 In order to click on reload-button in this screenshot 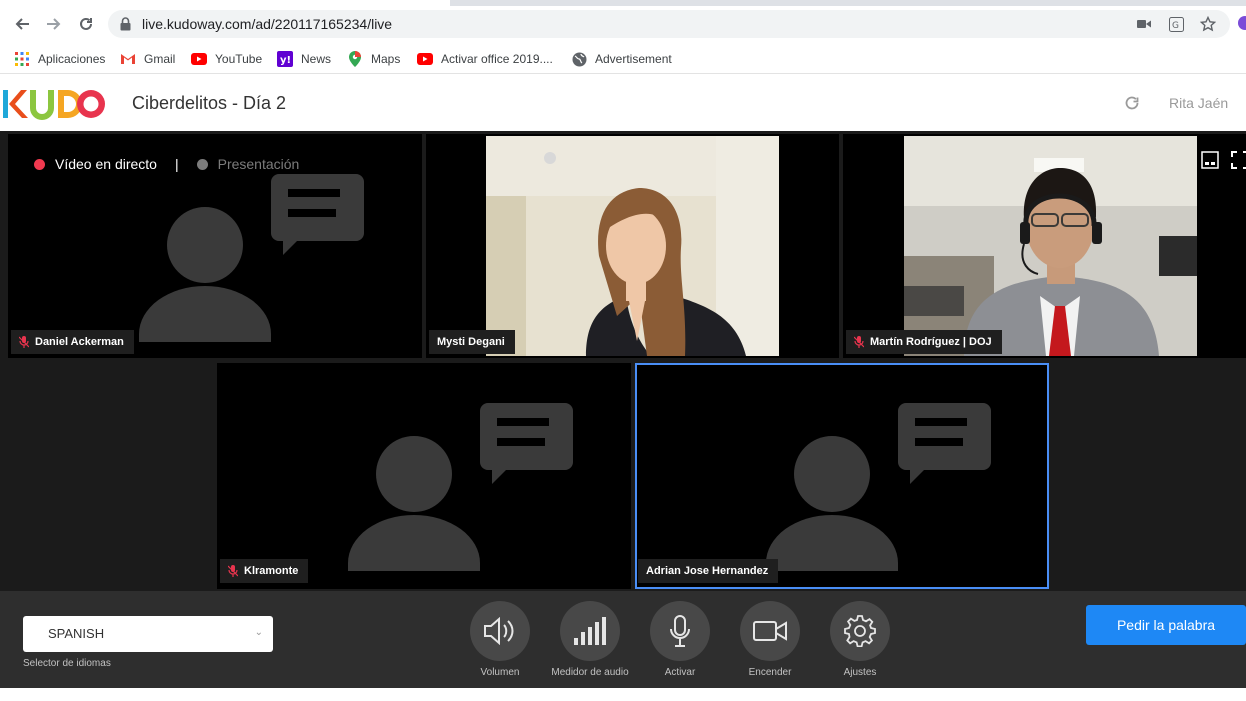, I will do `click(86, 24)`.